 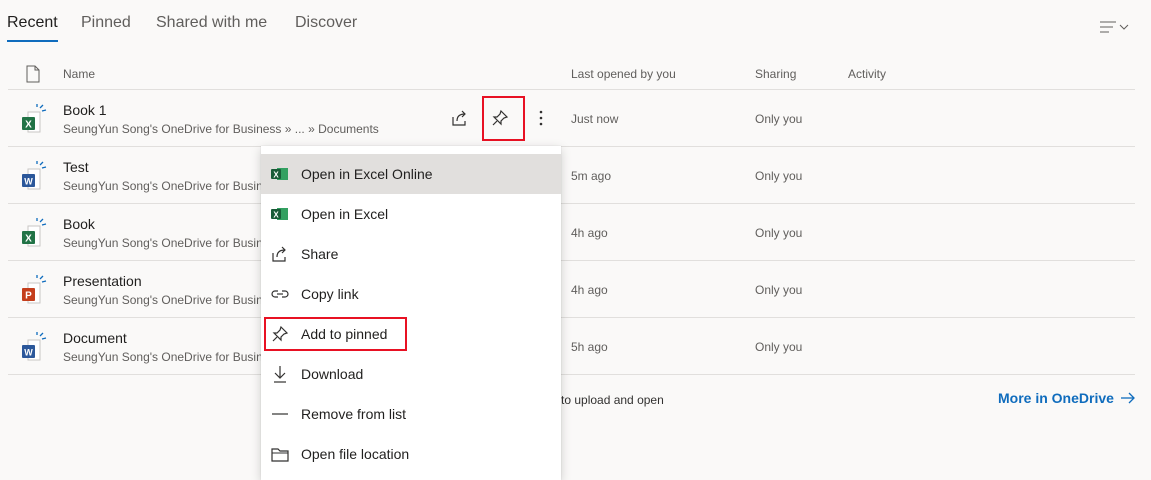 What do you see at coordinates (79, 224) in the screenshot?
I see `file-name: Book` at bounding box center [79, 224].